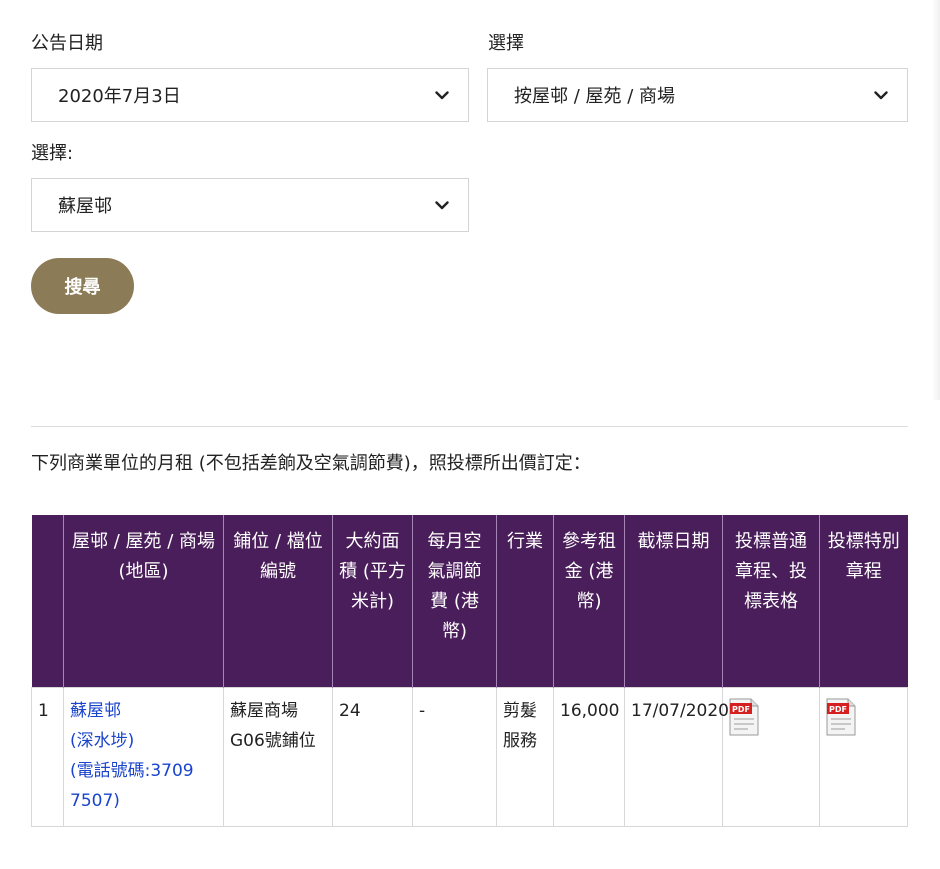  I want to click on divider, so click(469, 426).